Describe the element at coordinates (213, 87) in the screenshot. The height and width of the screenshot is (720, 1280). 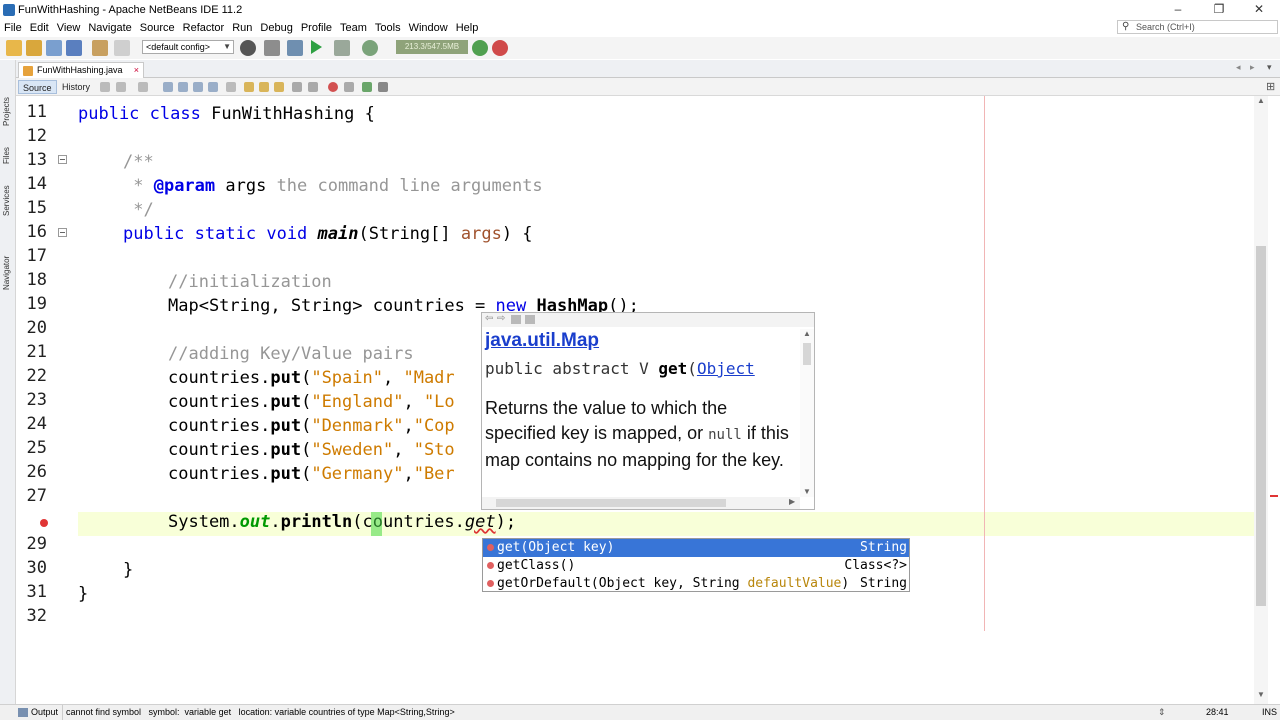
I see `find-selection-icon` at that location.